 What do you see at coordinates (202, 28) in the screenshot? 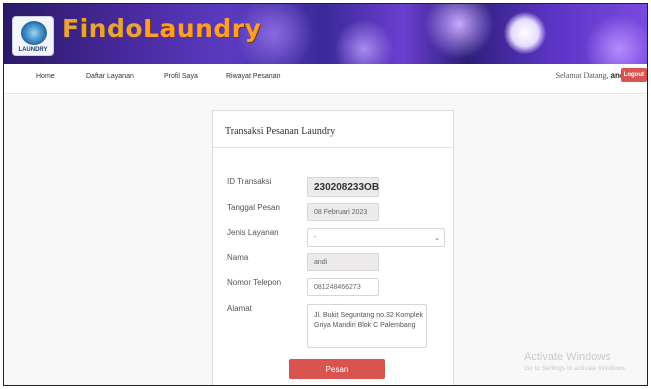
I see `brand-word-2: Laundry` at bounding box center [202, 28].